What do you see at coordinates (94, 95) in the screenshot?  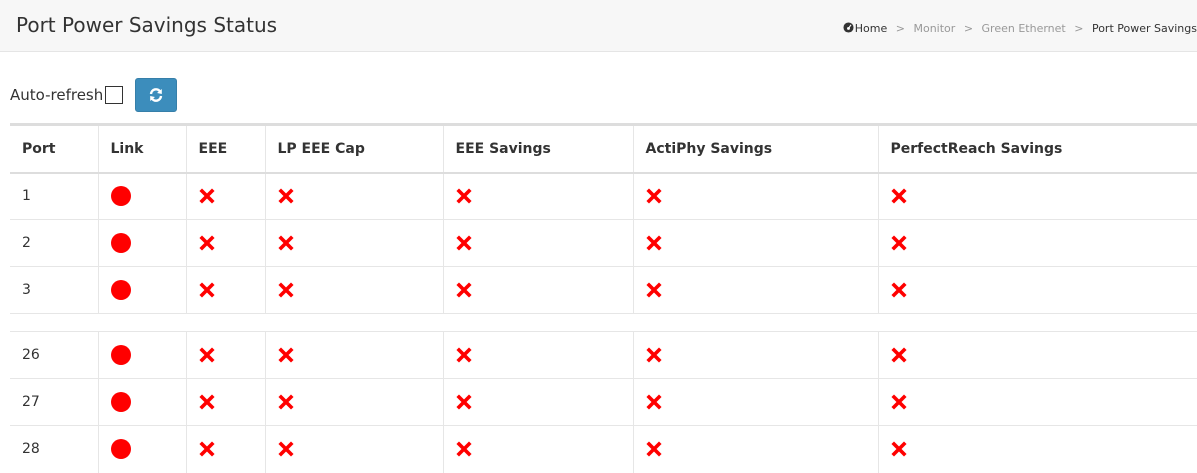 I see `toolbar: Auto-refresh` at bounding box center [94, 95].